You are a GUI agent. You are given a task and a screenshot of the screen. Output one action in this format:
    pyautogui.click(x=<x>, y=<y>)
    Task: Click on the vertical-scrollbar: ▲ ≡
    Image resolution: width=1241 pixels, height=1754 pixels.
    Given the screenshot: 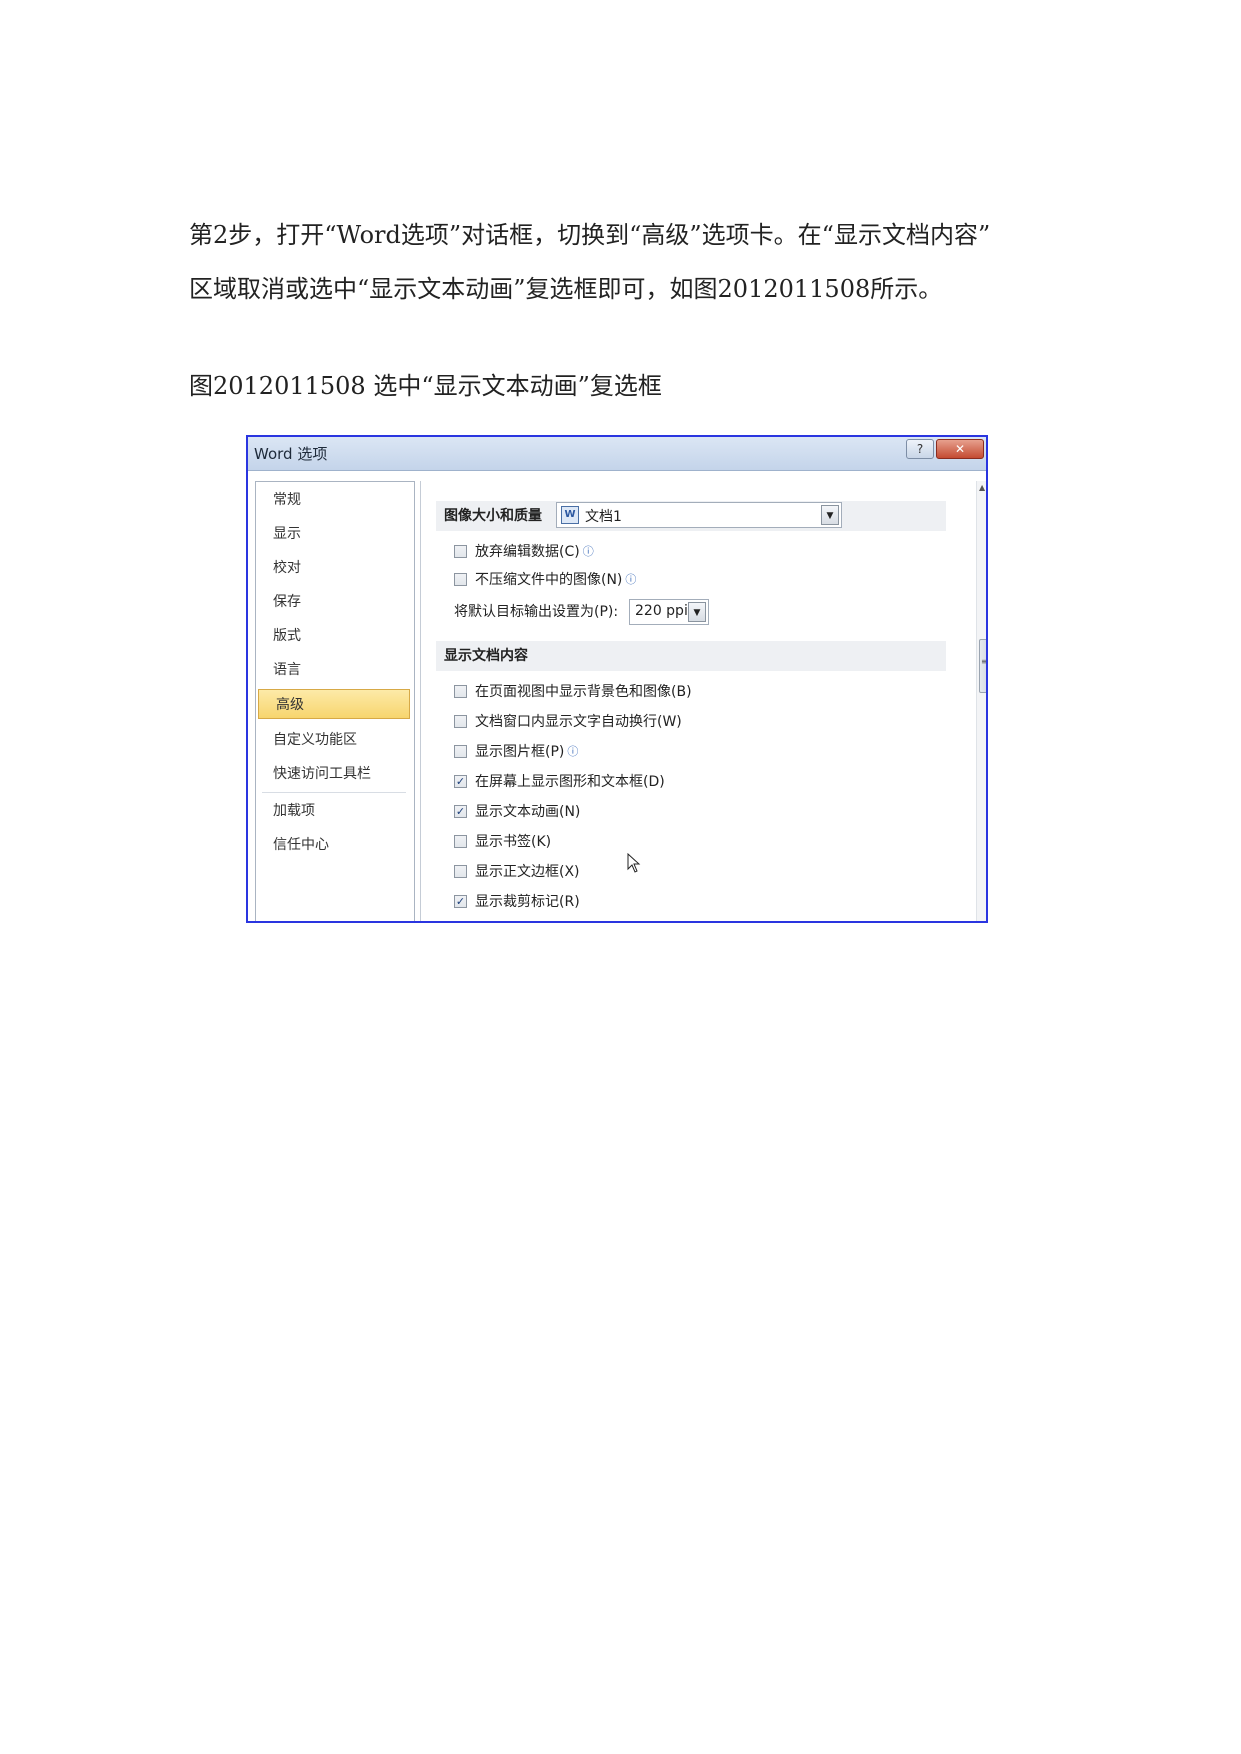 What is the action you would take?
    pyautogui.click(x=982, y=701)
    